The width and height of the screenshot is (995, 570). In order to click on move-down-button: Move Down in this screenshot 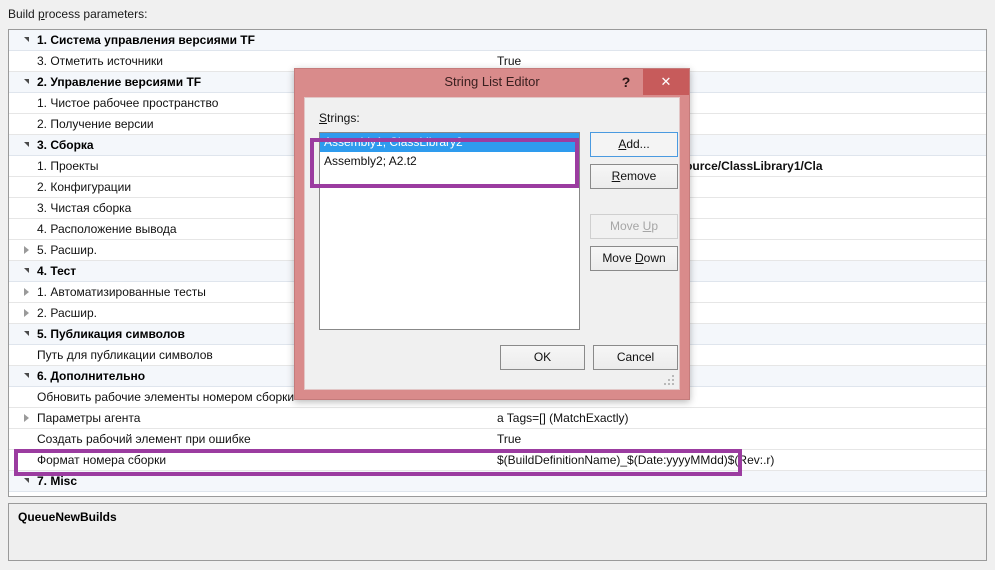, I will do `click(634, 258)`.